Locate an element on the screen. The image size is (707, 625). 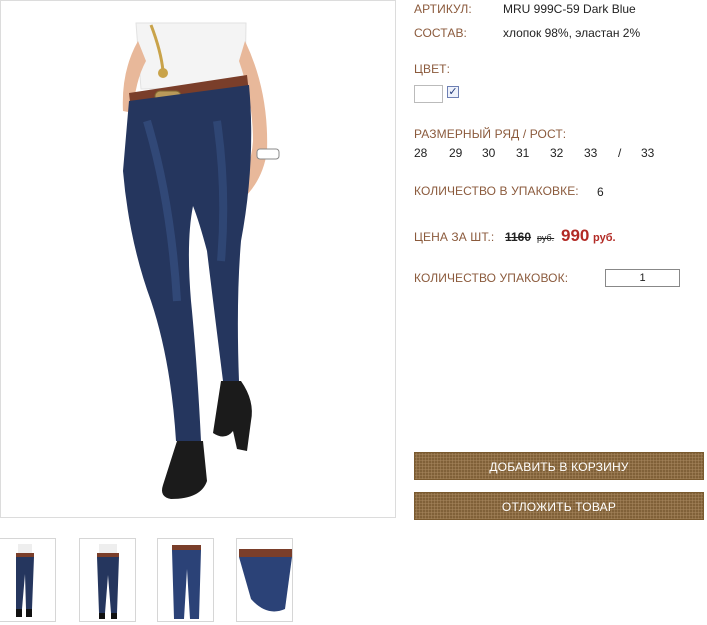
article-label: АРТИКУЛ: is located at coordinates (443, 9).